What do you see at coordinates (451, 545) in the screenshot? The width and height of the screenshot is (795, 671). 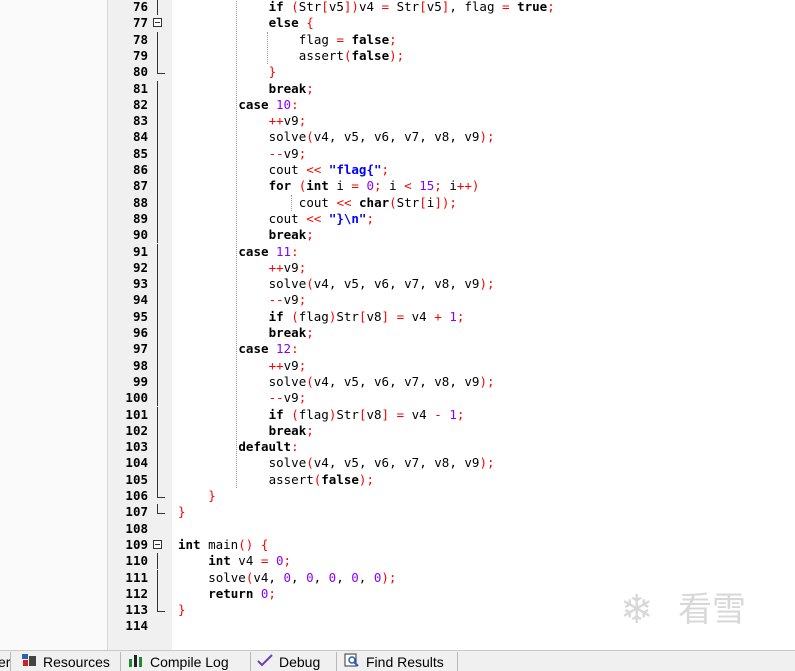 I see `code-line: 109 int main() {` at bounding box center [451, 545].